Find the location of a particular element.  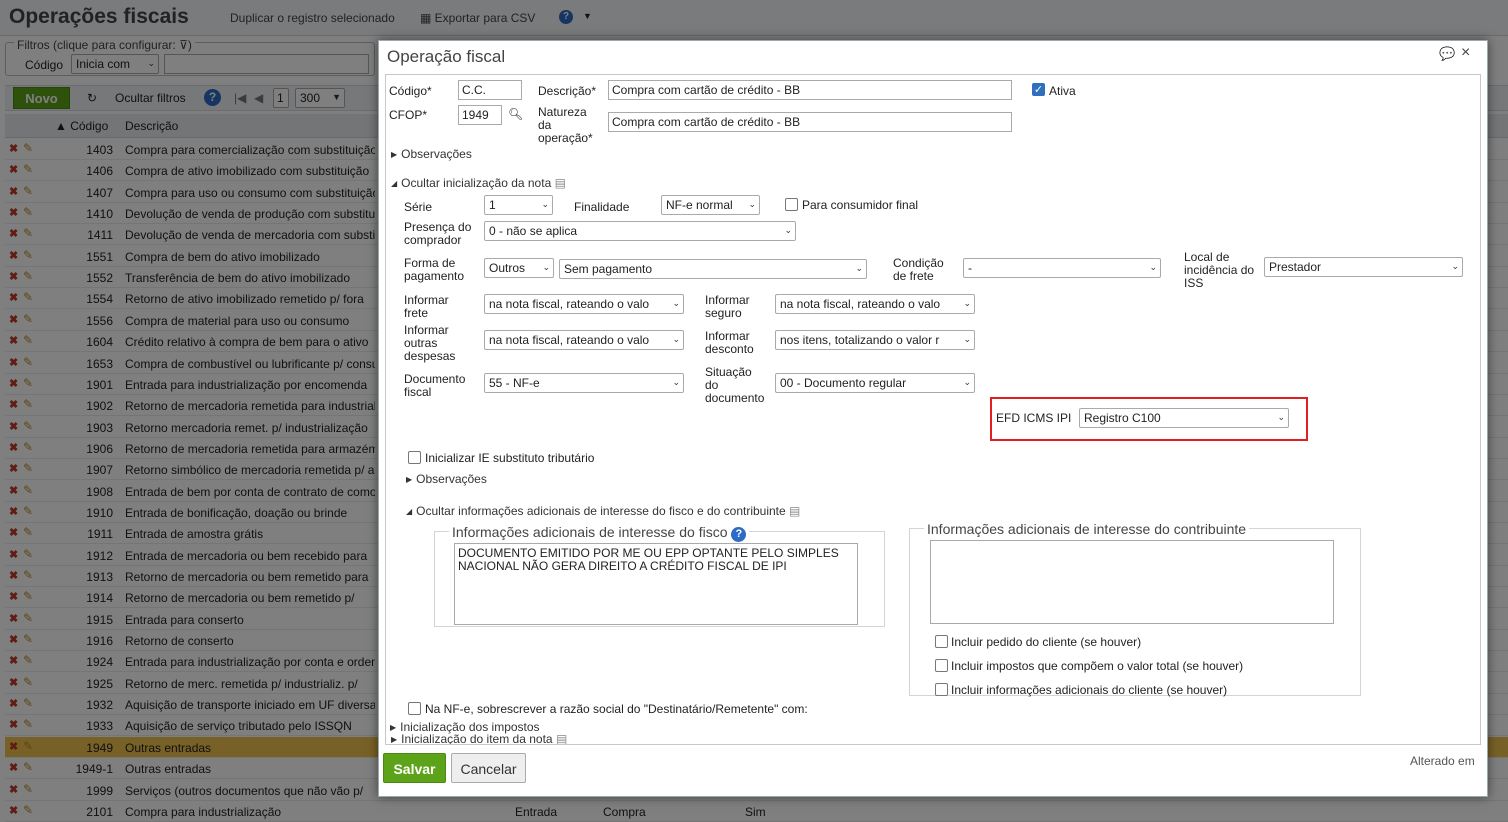

meio-pagamento-select: Sem pagamento ⌄ is located at coordinates (713, 269).